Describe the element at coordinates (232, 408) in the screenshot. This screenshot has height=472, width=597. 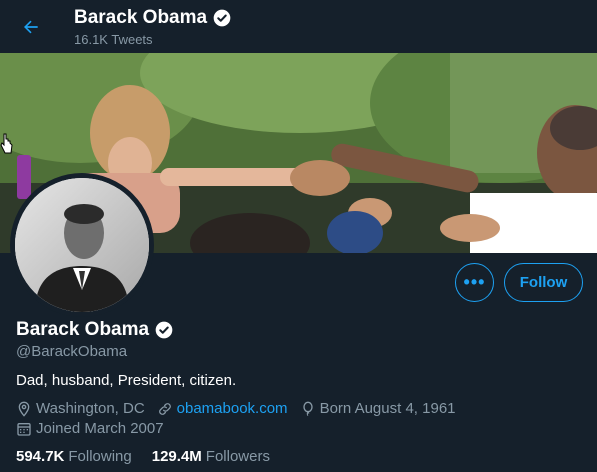
I see `website-link: obamabook.com` at that location.